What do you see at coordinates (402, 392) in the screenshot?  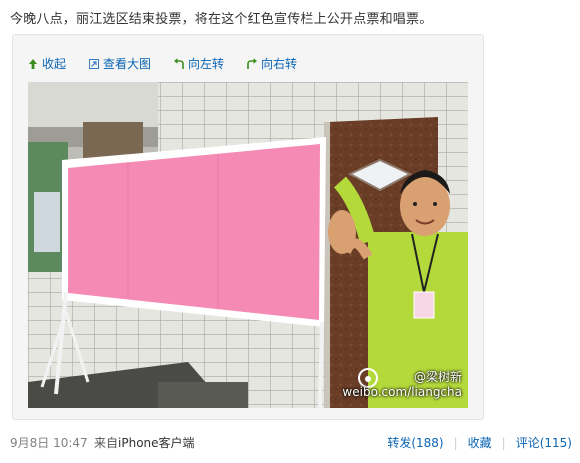 I see `watermark-url: weibo.com/liangcha` at bounding box center [402, 392].